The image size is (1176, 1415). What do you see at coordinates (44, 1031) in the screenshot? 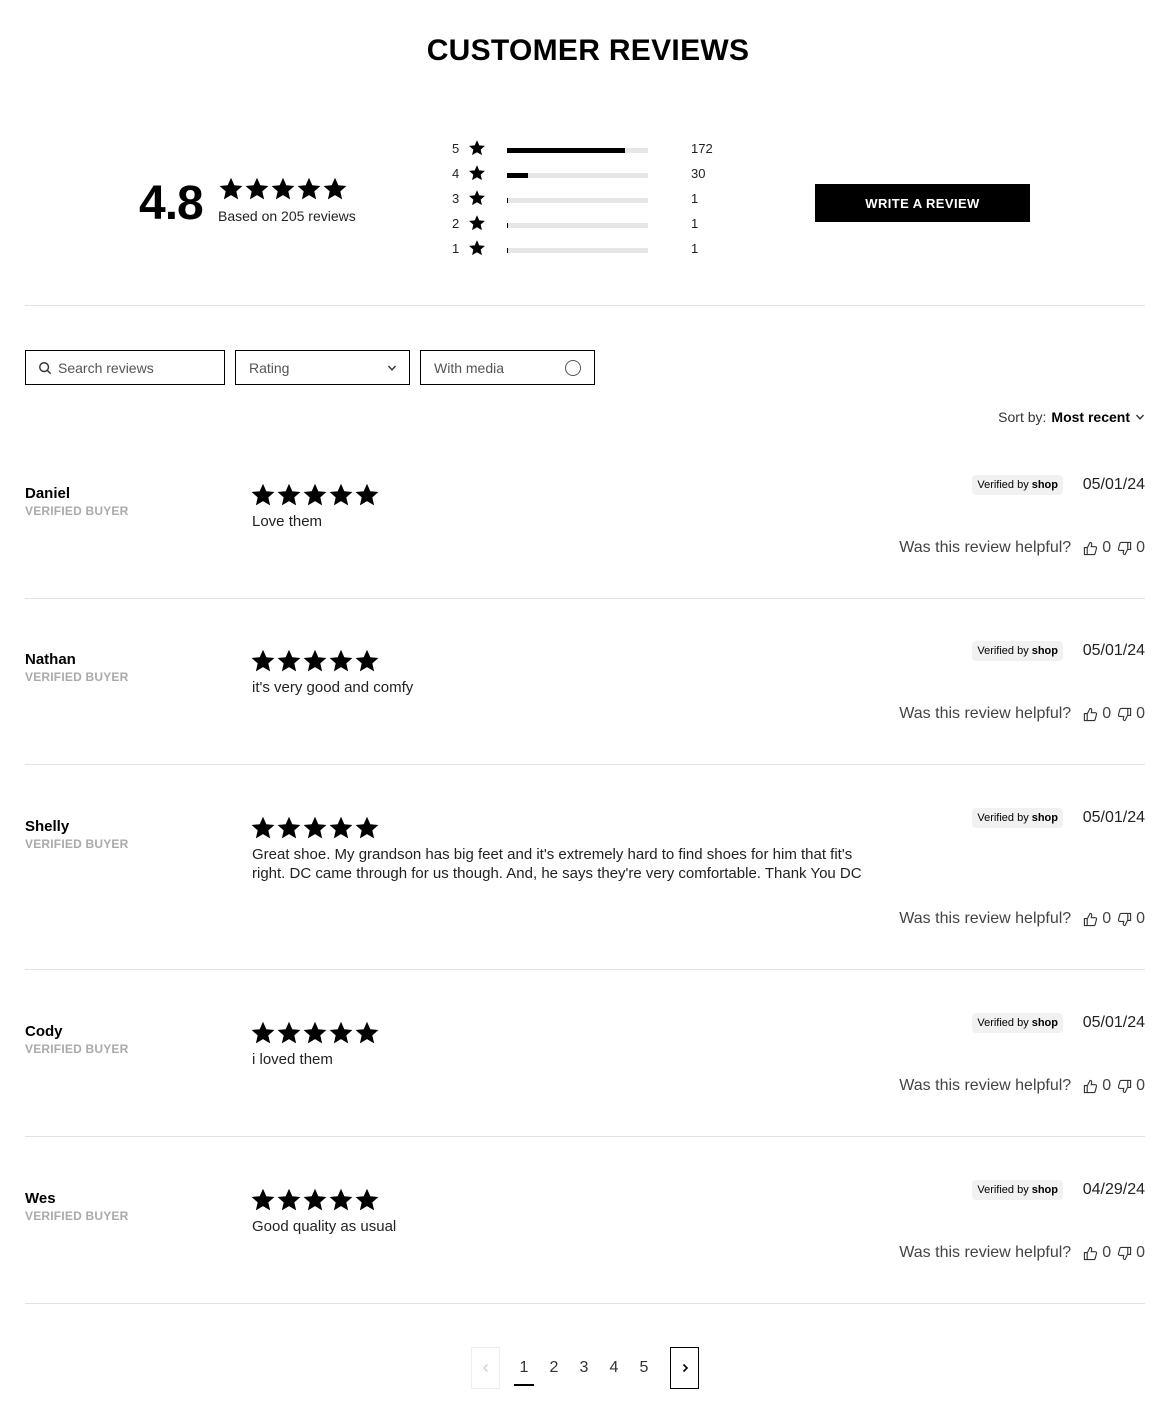
I see `reviewer-name: Cody` at bounding box center [44, 1031].